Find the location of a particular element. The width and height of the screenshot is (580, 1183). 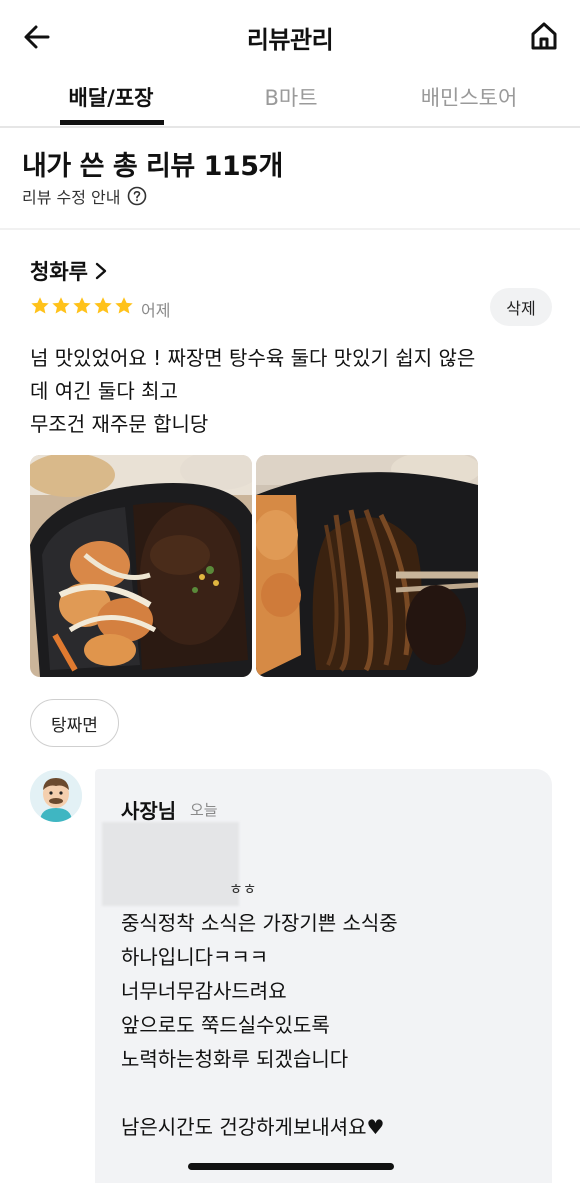

food-photo-jjajangmyeon-icon is located at coordinates (367, 566).